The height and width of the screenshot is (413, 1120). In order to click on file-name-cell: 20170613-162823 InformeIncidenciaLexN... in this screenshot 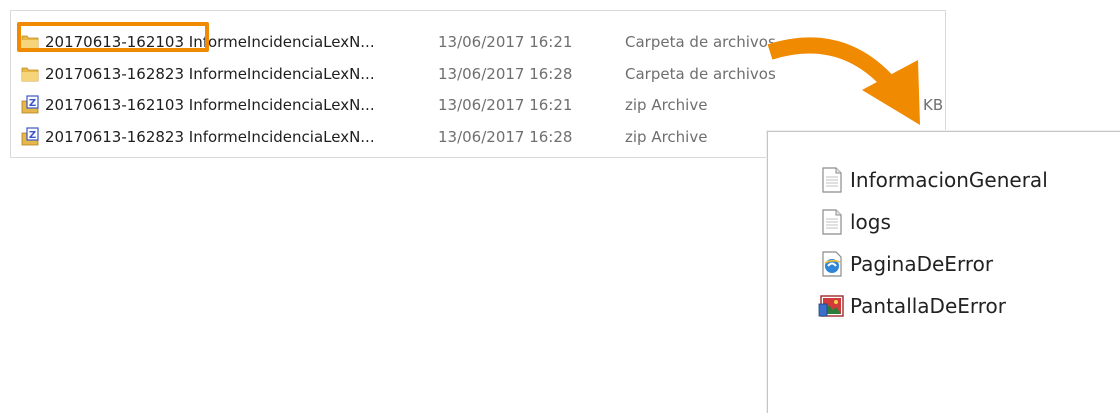, I will do `click(219, 74)`.